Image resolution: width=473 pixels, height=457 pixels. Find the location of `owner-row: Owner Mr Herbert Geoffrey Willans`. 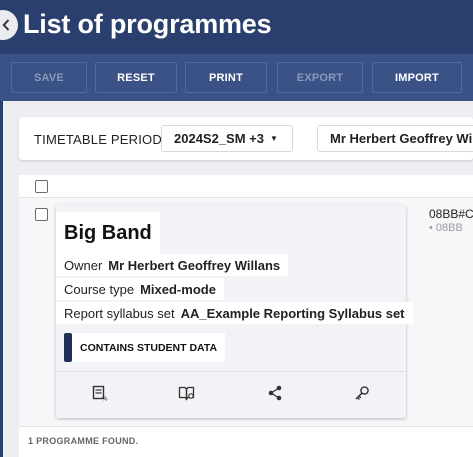

owner-row: Owner Mr Herbert Geoffrey Willans is located at coordinates (172, 265).